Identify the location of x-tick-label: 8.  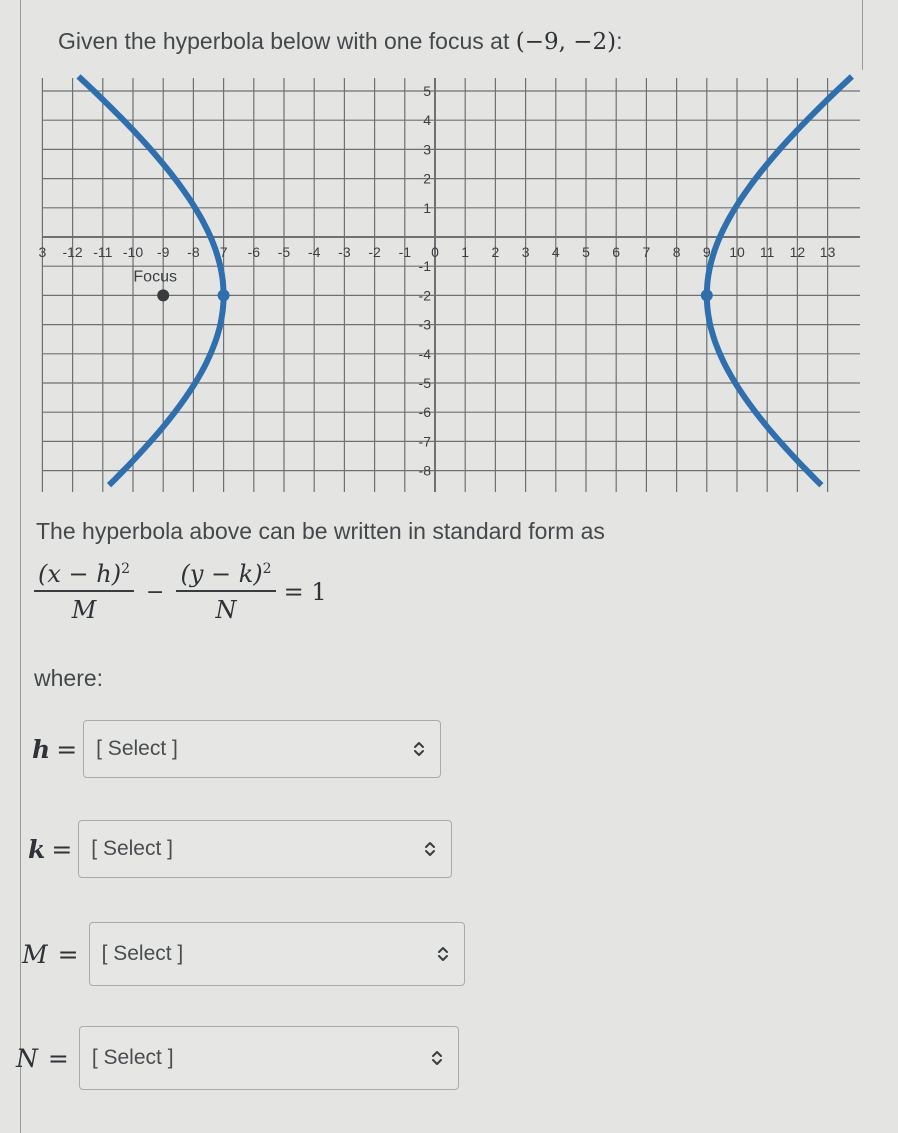
(677, 252).